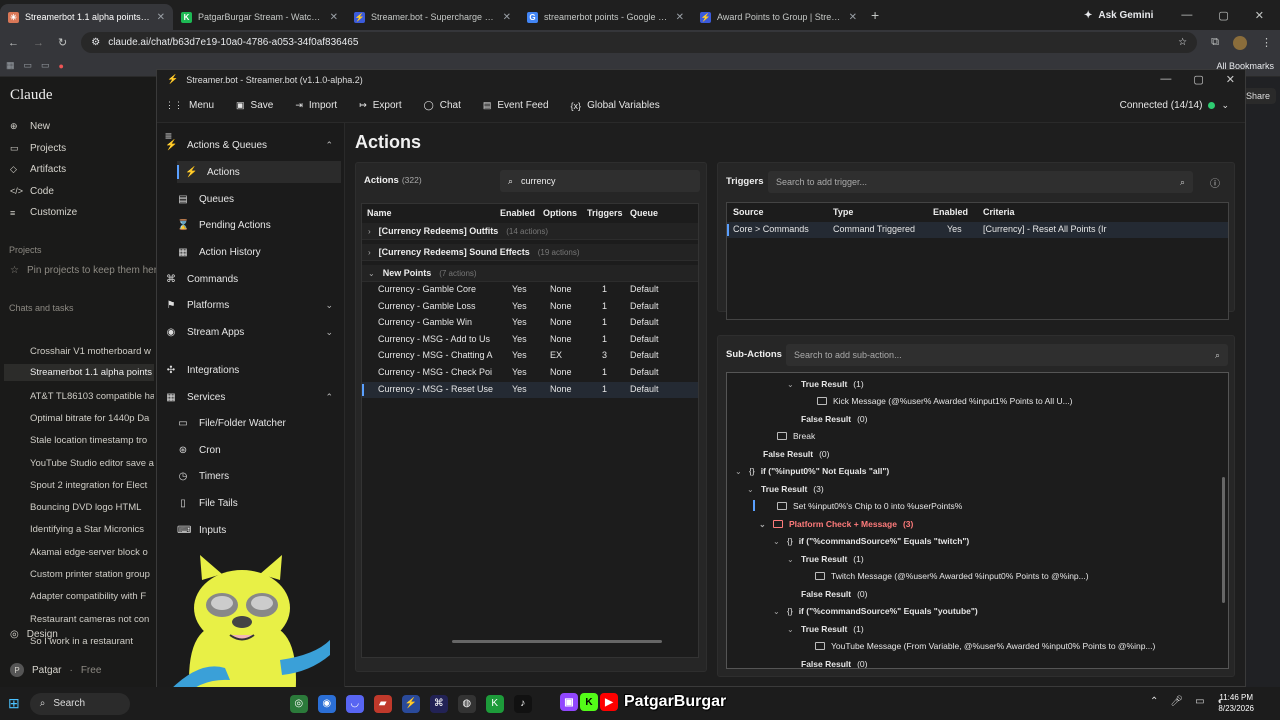 This screenshot has width=1280, height=720. I want to click on chat-list-item: Spout 2 integration for Elect, so click(92, 485).